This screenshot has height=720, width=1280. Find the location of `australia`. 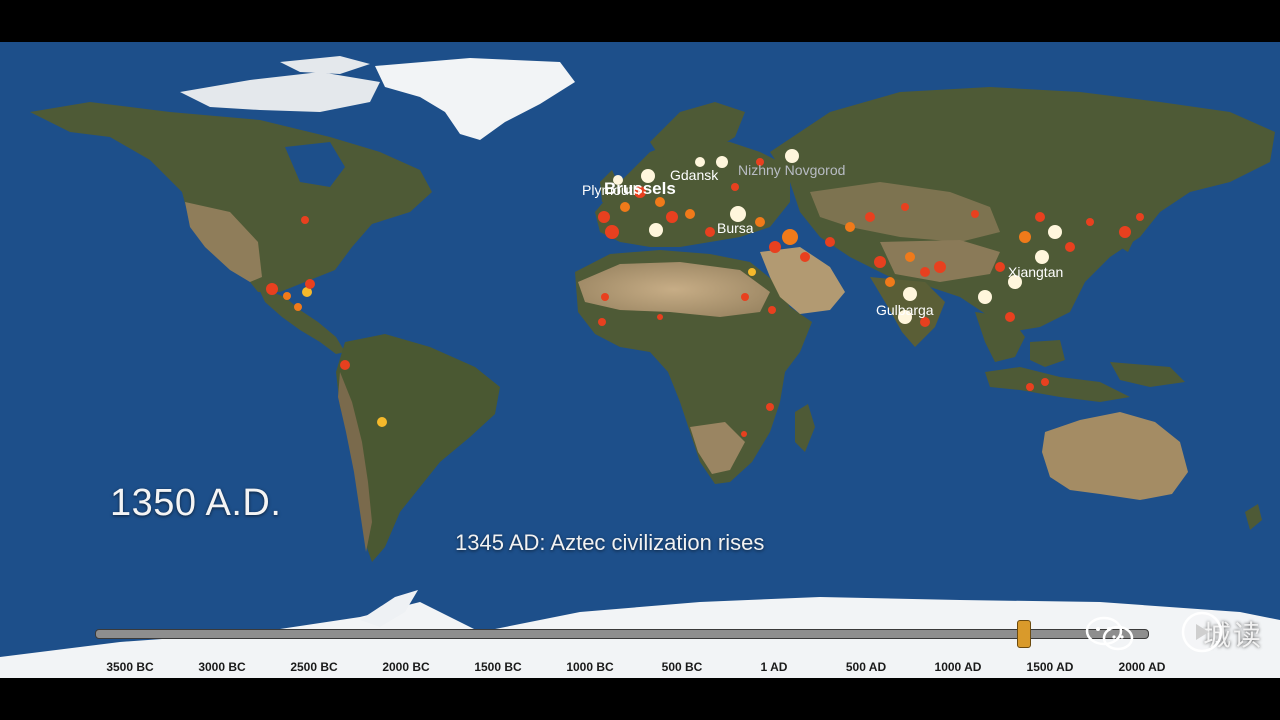

australia is located at coordinates (1115, 456).